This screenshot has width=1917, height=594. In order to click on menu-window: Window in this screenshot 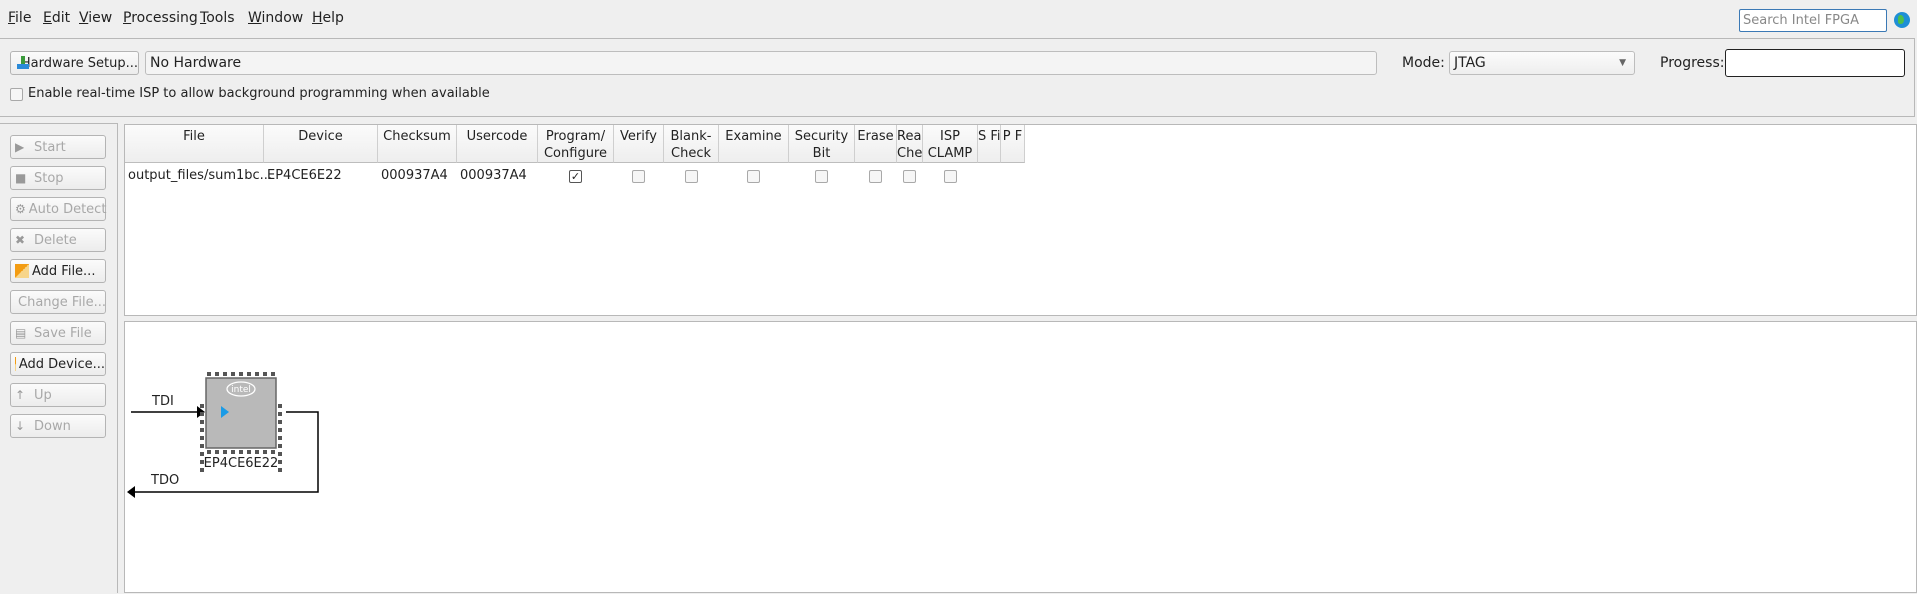, I will do `click(275, 18)`.